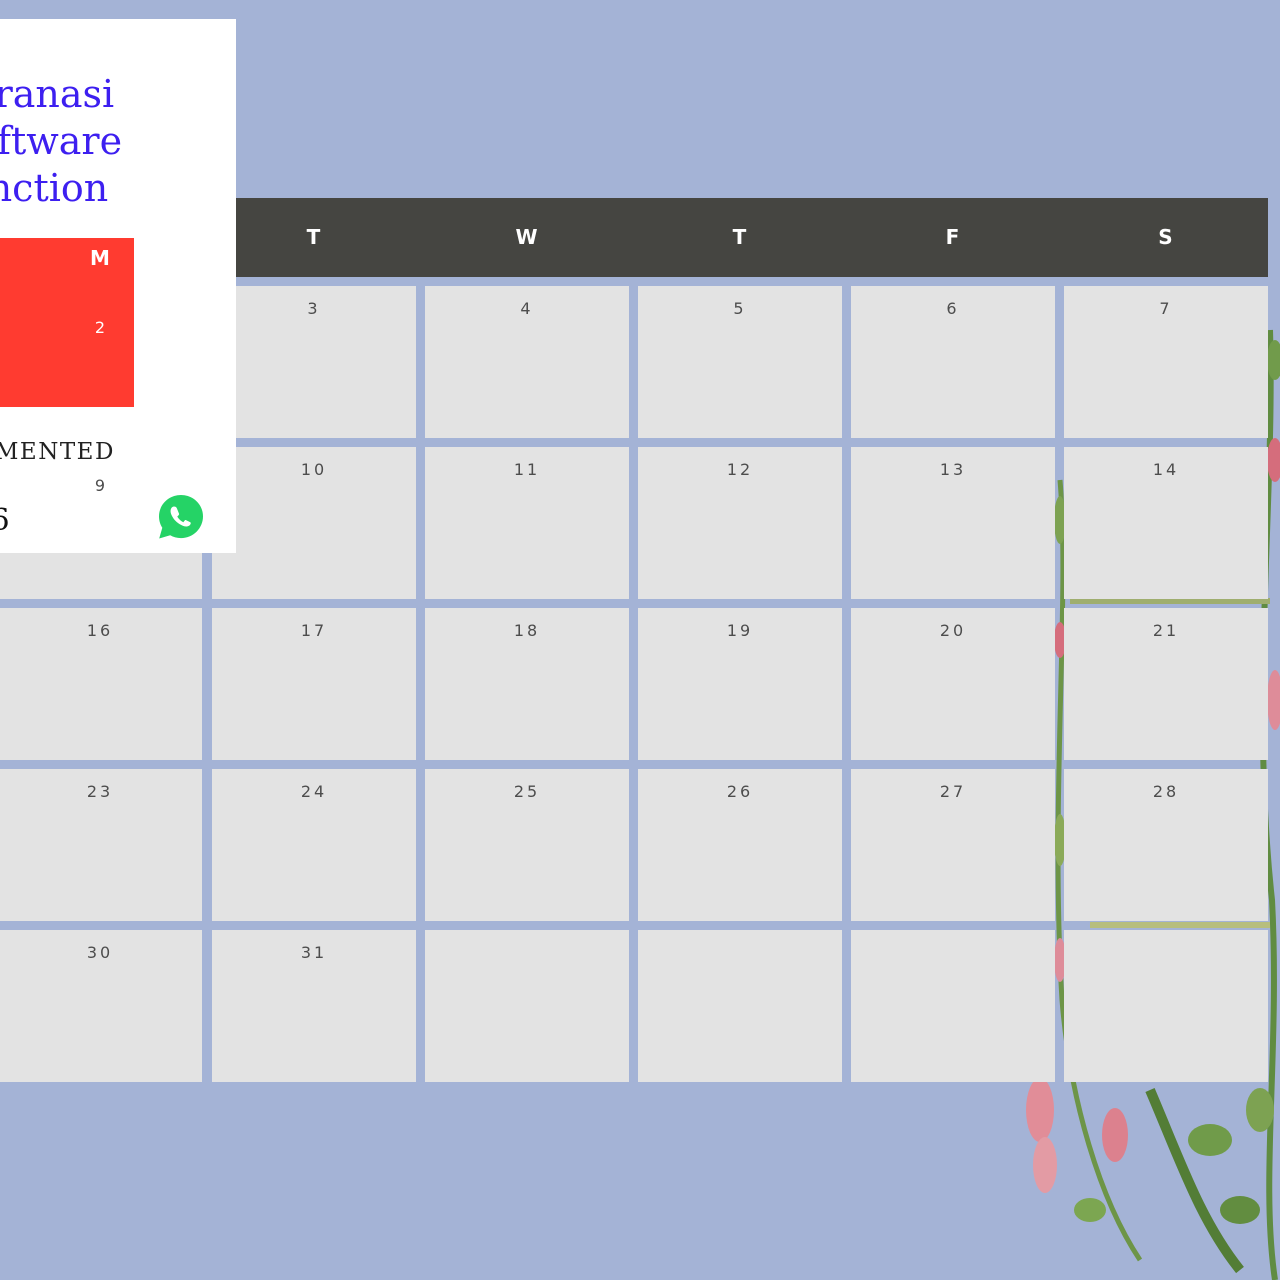  I want to click on promo-title: Varanasi Software Junction, so click(118, 141).